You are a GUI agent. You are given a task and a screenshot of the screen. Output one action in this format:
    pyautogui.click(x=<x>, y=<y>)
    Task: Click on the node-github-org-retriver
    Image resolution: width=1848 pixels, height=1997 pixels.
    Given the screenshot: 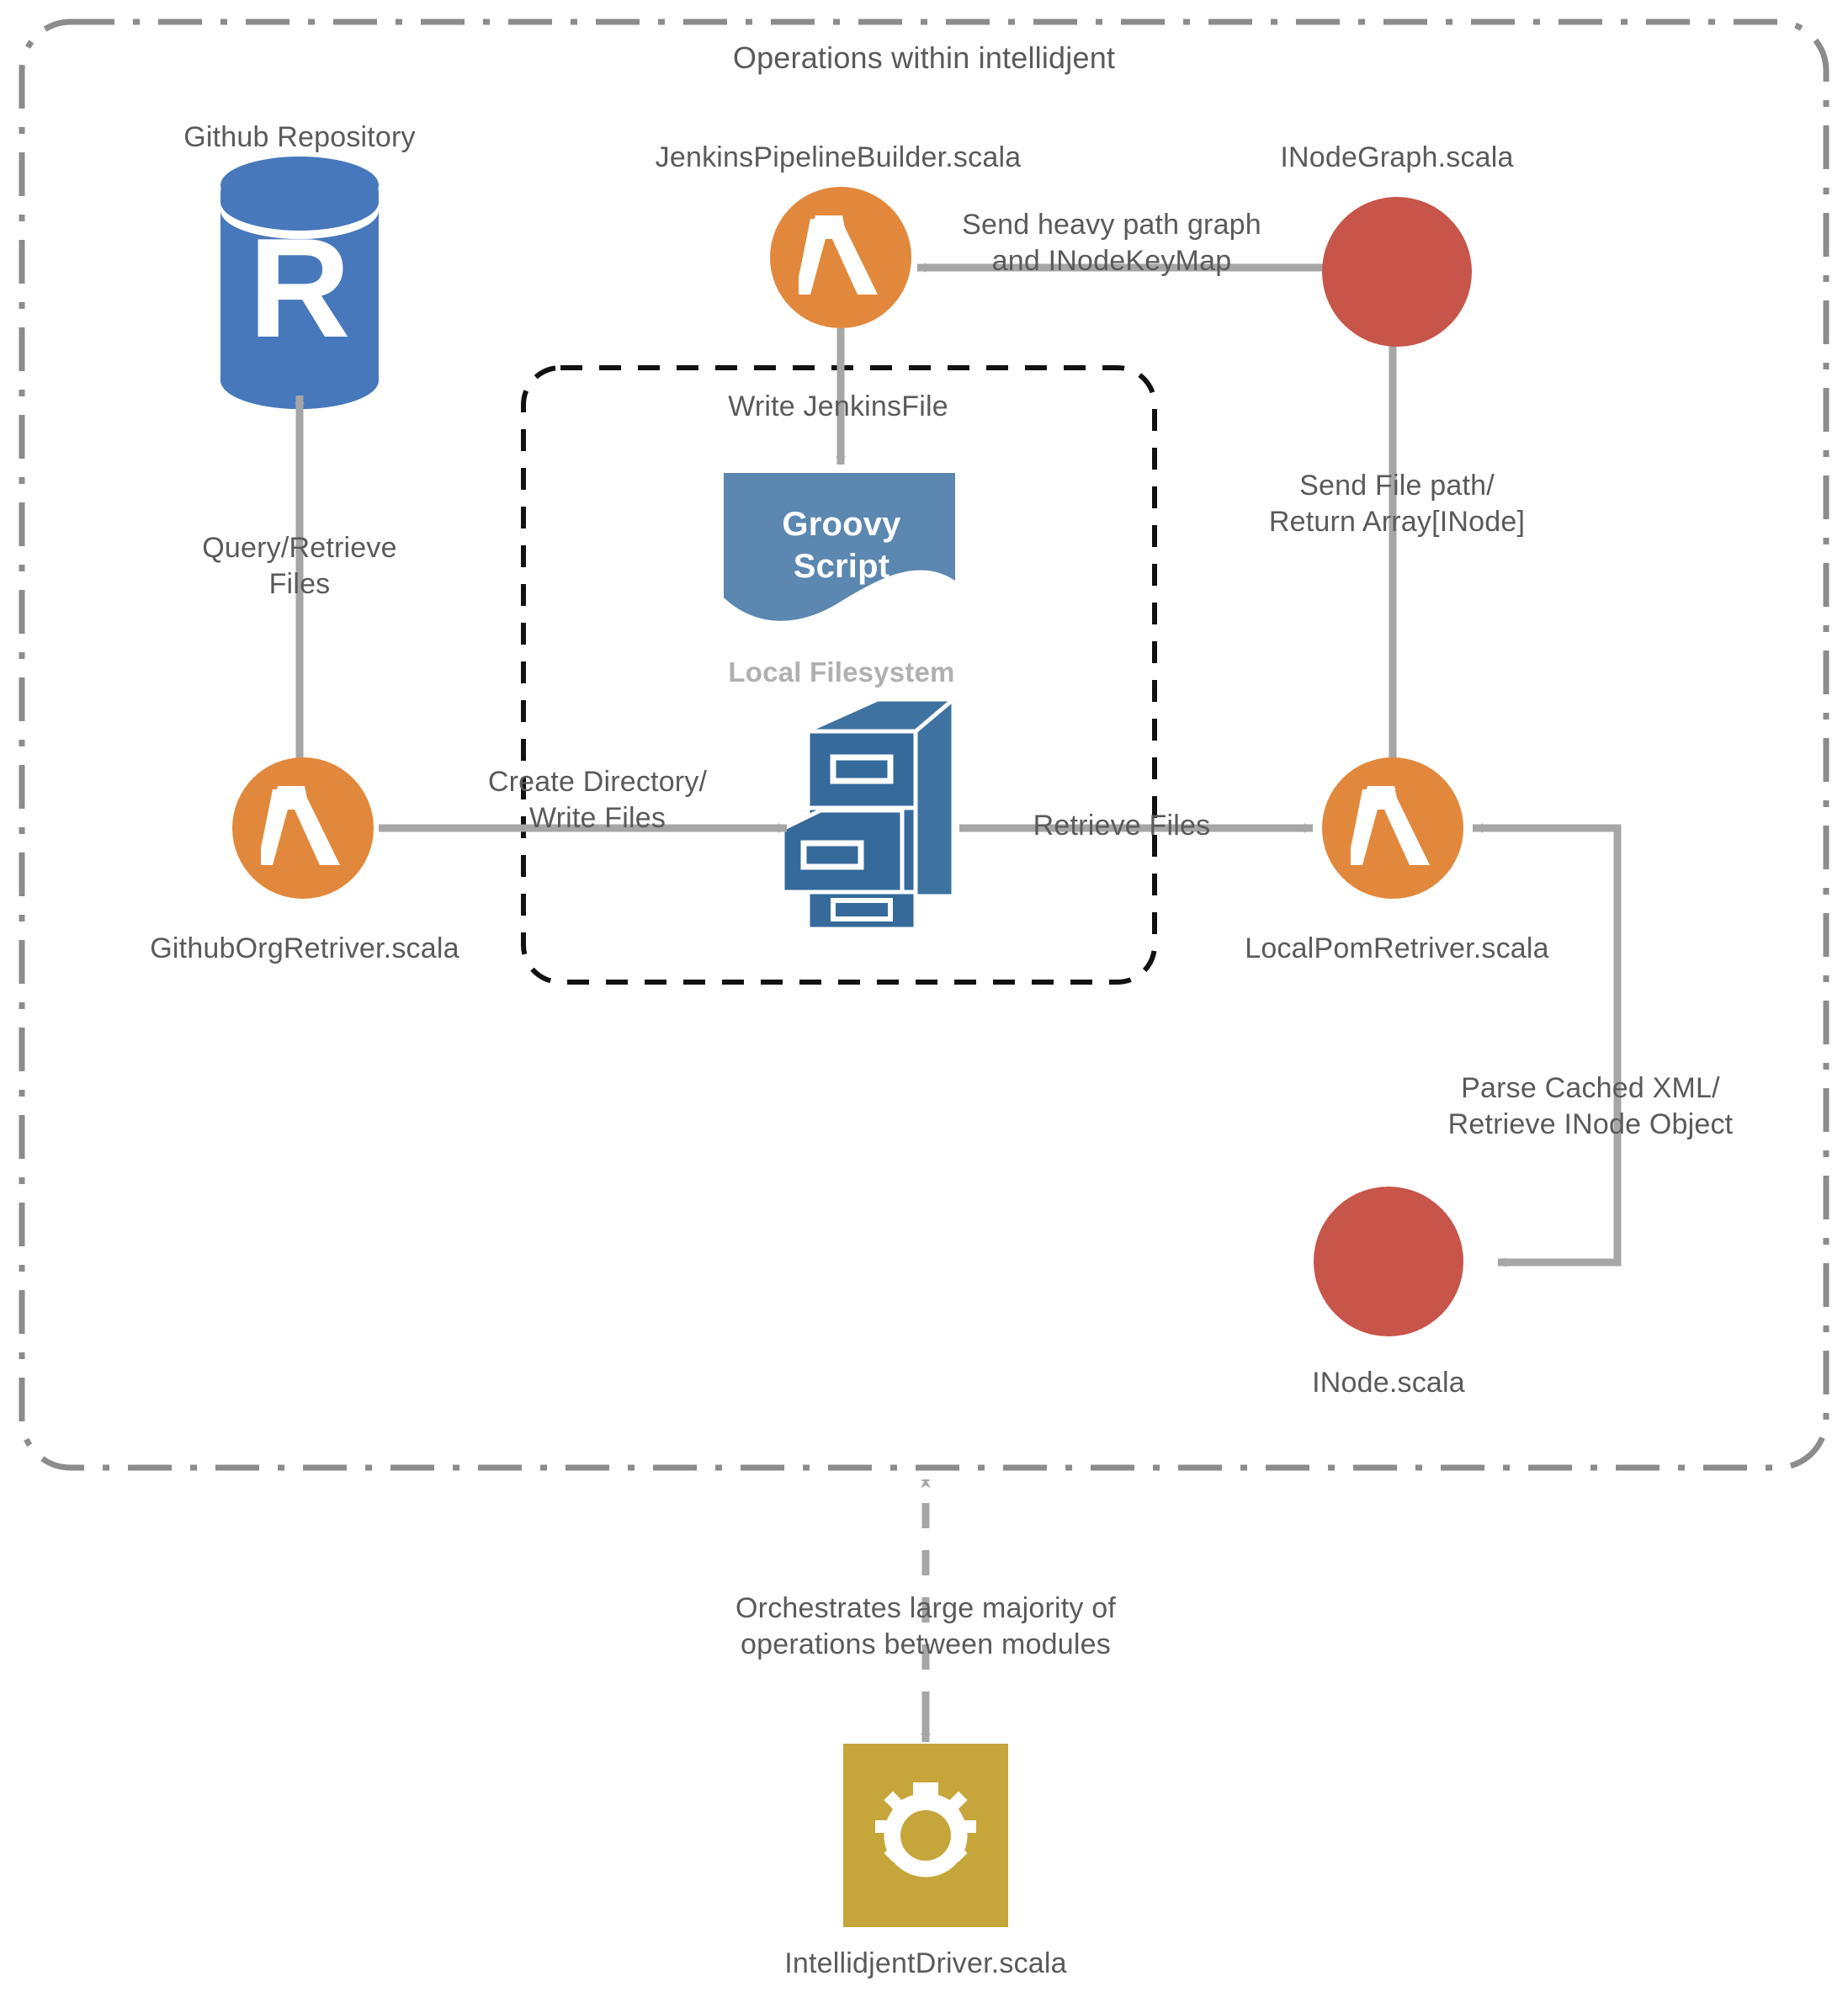 What is the action you would take?
    pyautogui.click(x=303, y=828)
    